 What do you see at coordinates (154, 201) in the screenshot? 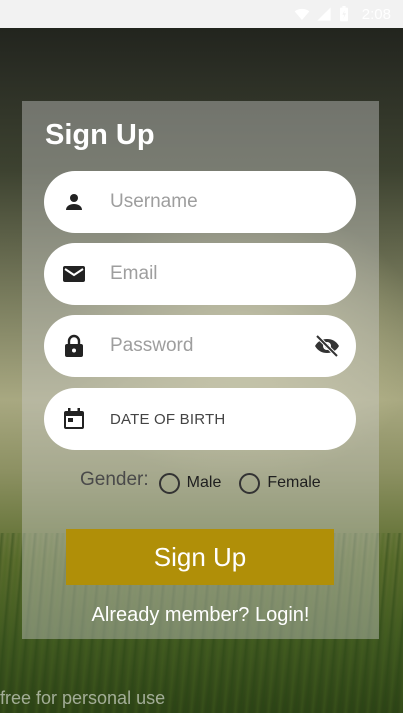
I see `username-placeholder: Username` at bounding box center [154, 201].